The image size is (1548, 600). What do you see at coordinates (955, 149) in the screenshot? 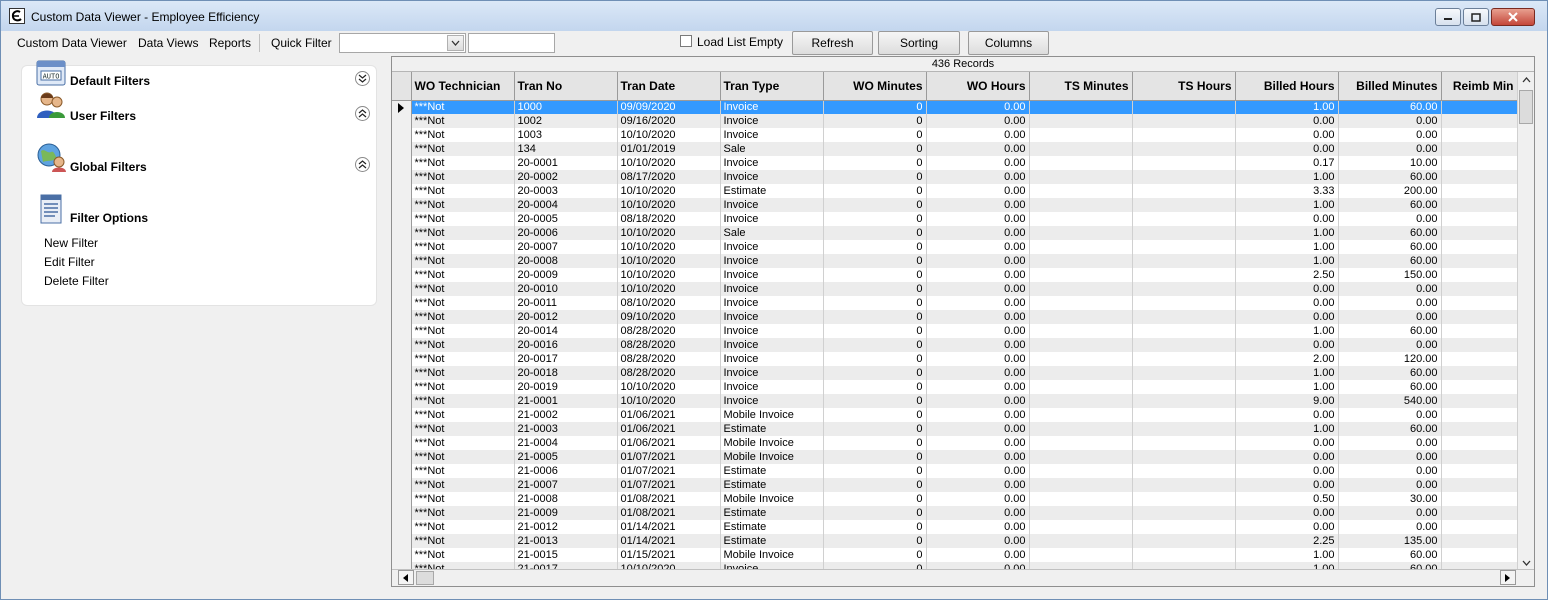
I see `table-row: ***Not 134 01/01/2019 Sale 0 0.00 0.00 0.00` at bounding box center [955, 149].